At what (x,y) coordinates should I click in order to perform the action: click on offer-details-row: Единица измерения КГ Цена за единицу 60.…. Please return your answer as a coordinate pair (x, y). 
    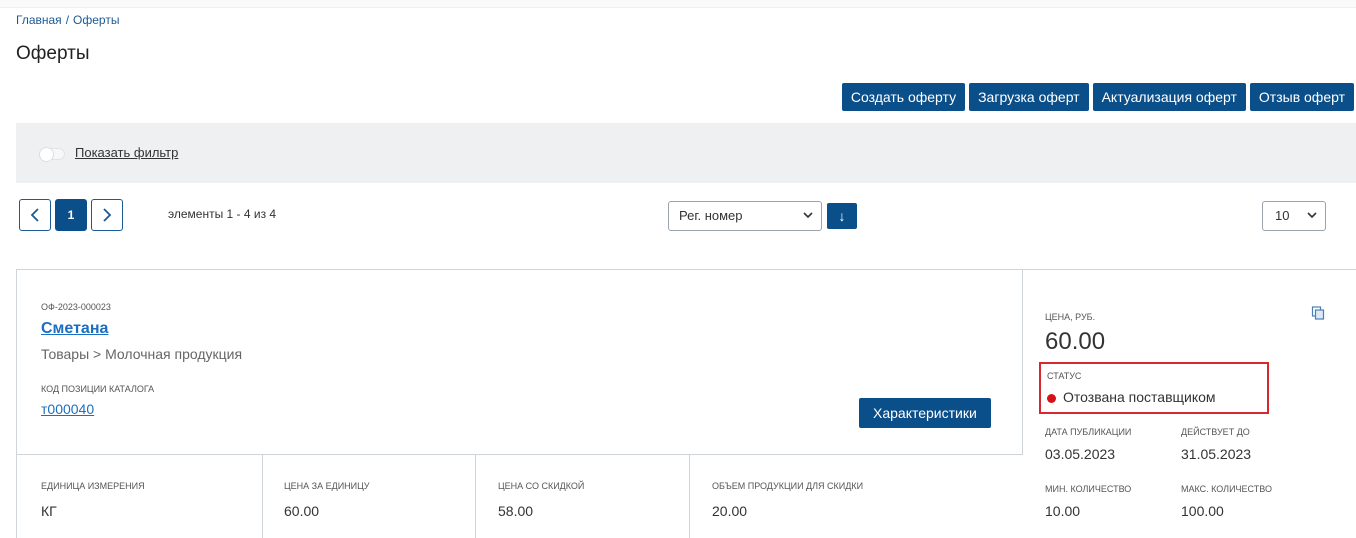
    Looking at the image, I should click on (519, 496).